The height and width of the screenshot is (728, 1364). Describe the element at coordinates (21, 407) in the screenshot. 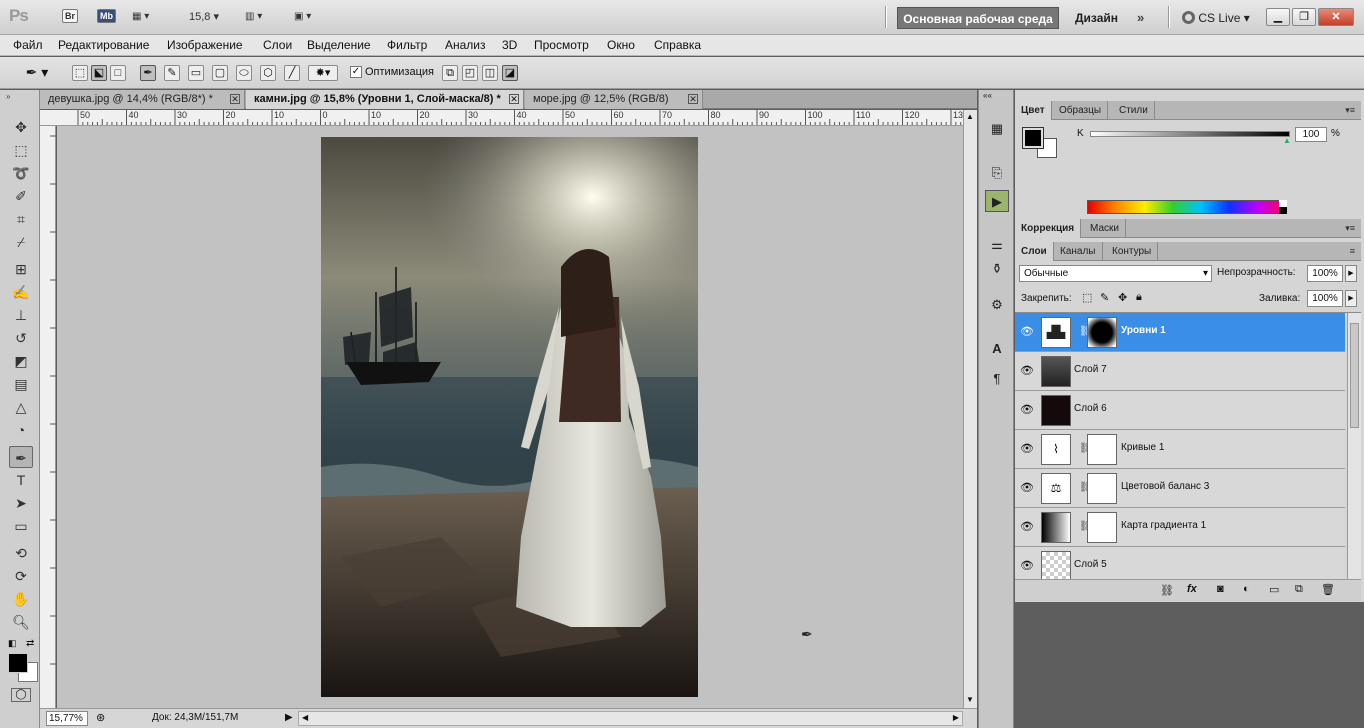

I see `blur-tool: △` at that location.